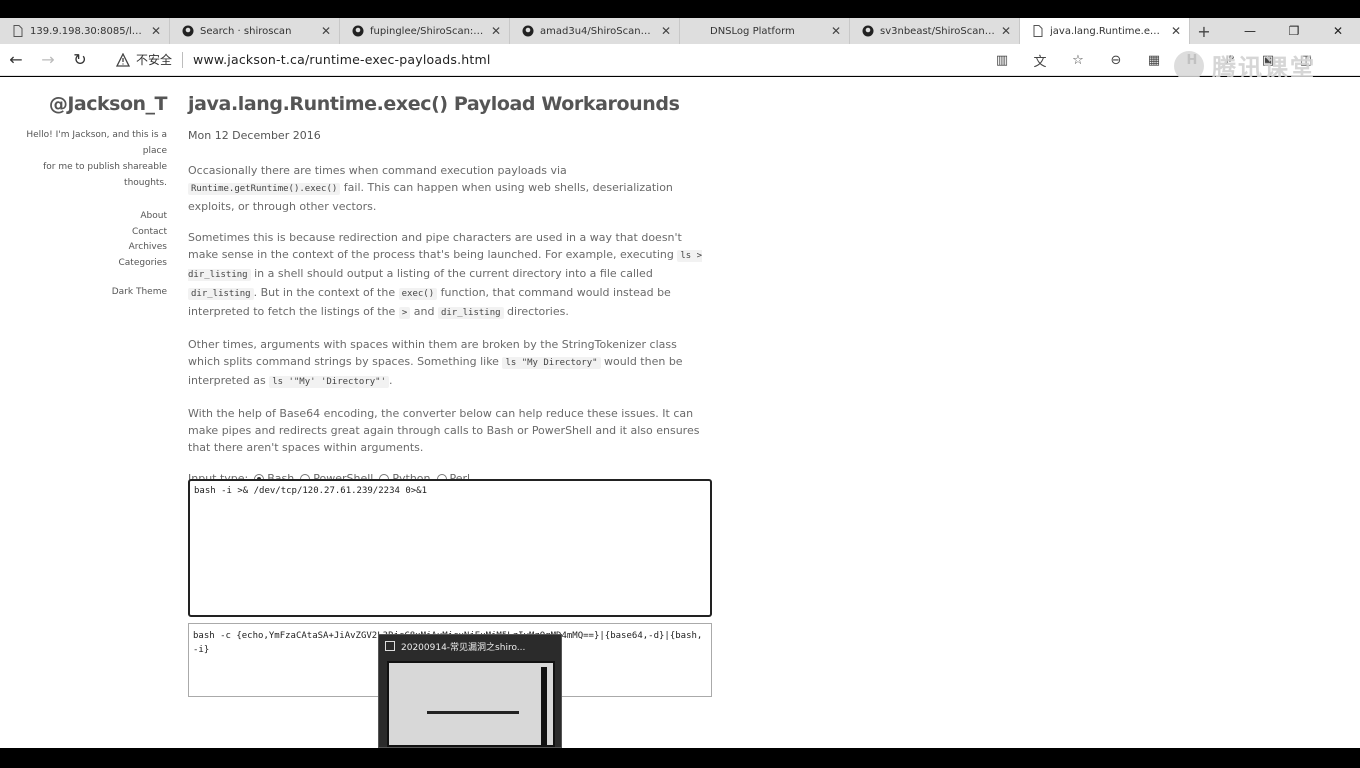 Image resolution: width=1360 pixels, height=768 pixels. I want to click on site-title: @Jackson_T, so click(84, 104).